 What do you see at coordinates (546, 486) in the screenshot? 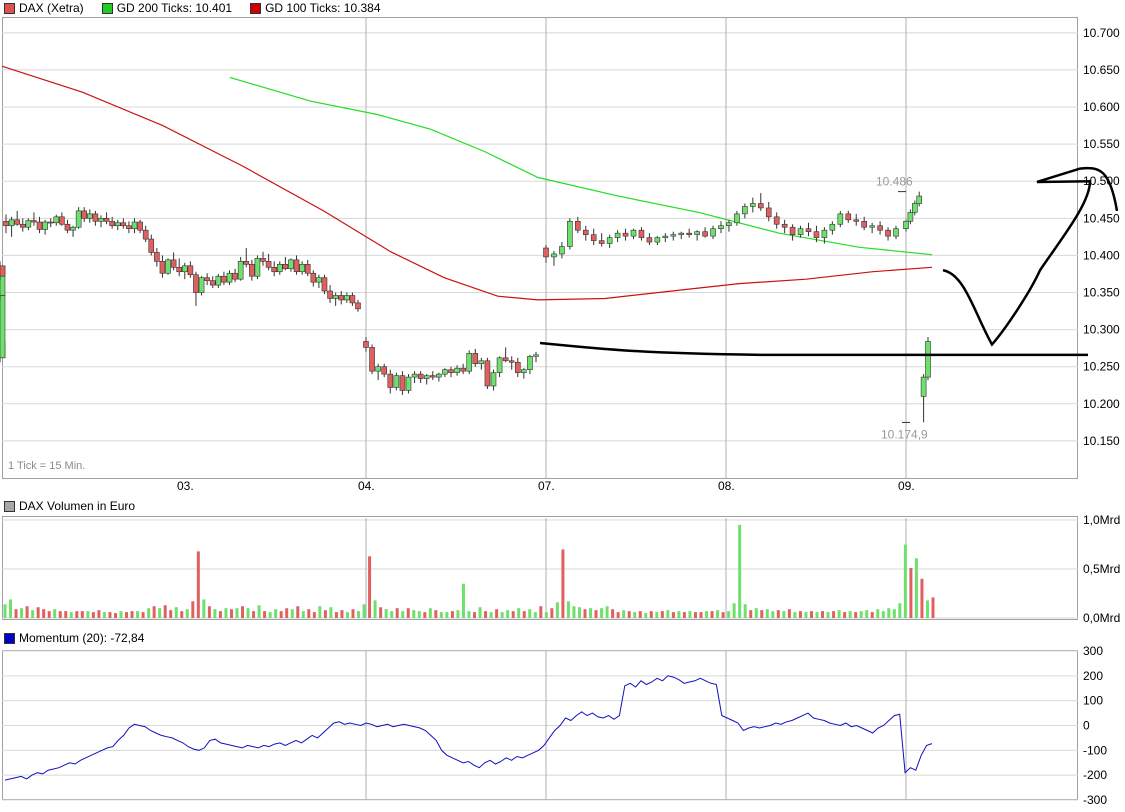
I see `x-axis-label: 07.` at bounding box center [546, 486].